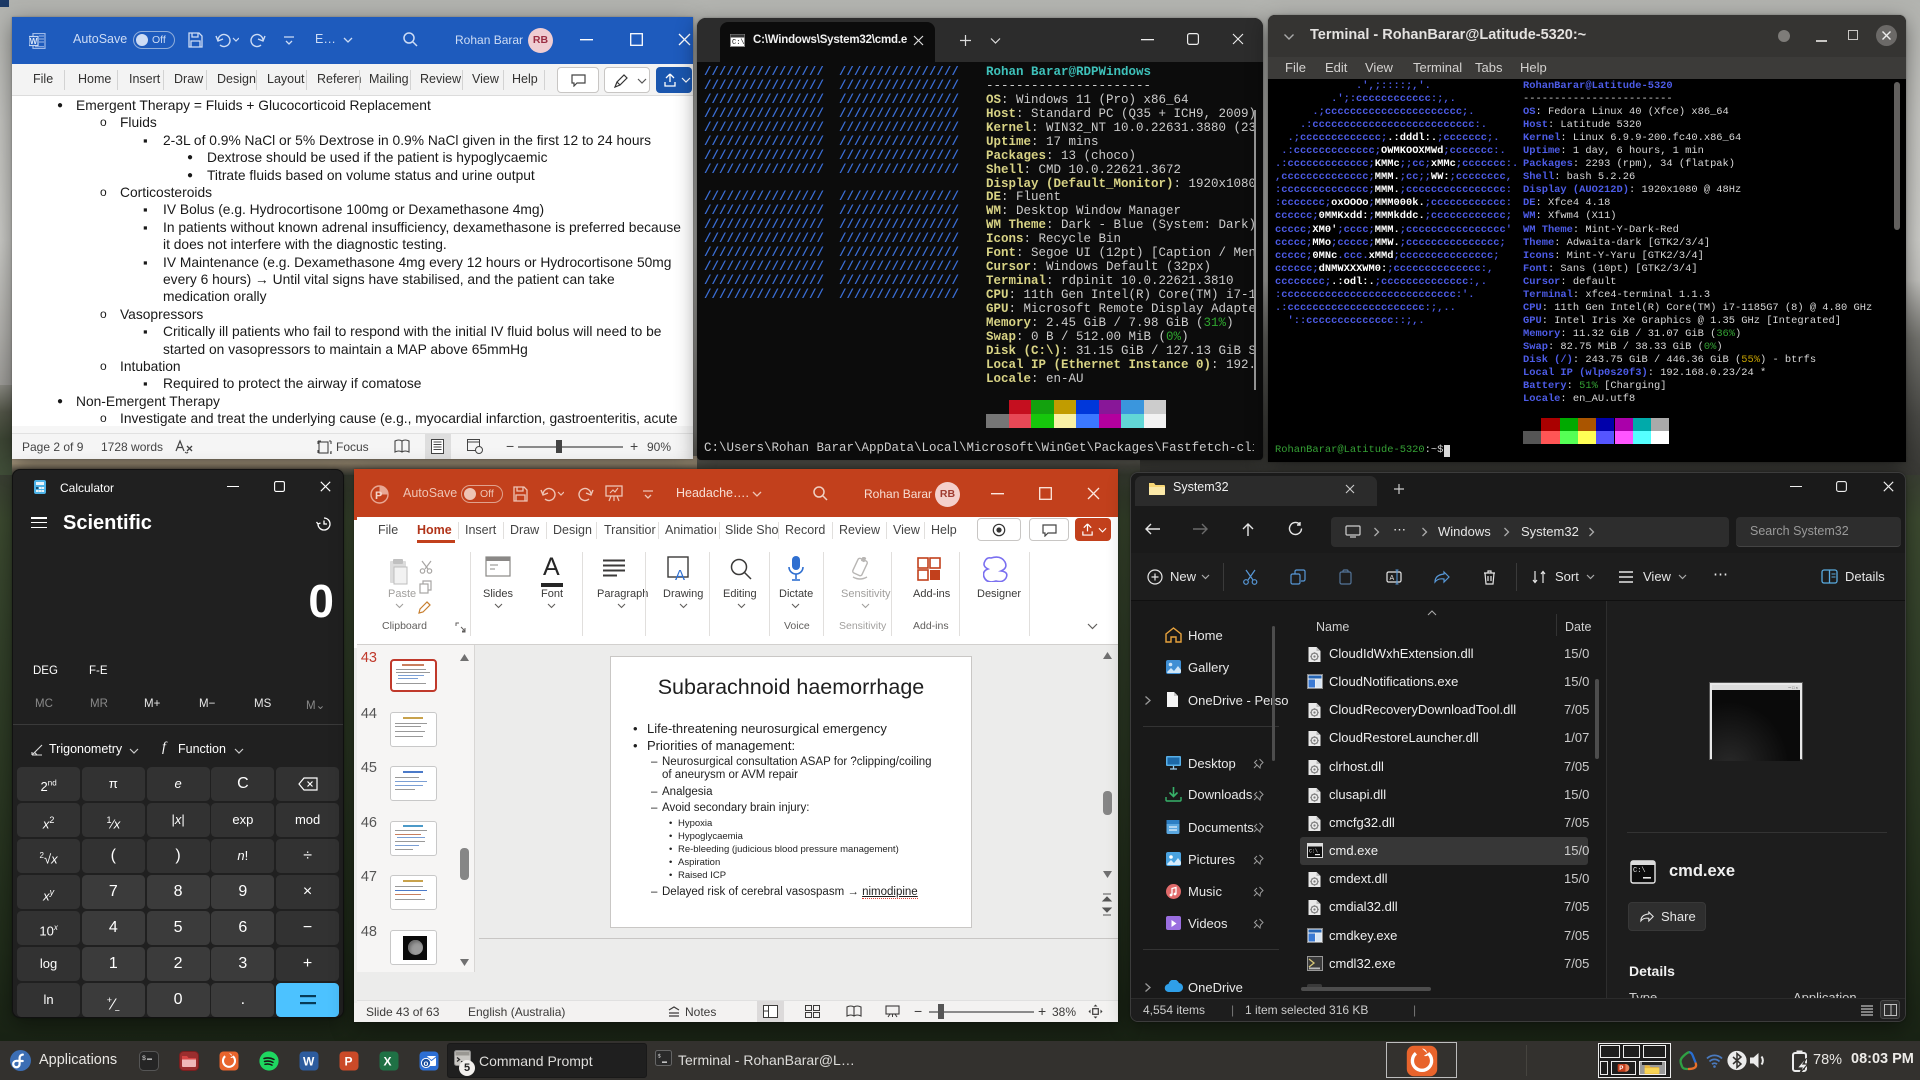 The width and height of the screenshot is (1920, 1080). Describe the element at coordinates (426, 1063) in the screenshot. I see `svg-text: o` at that location.